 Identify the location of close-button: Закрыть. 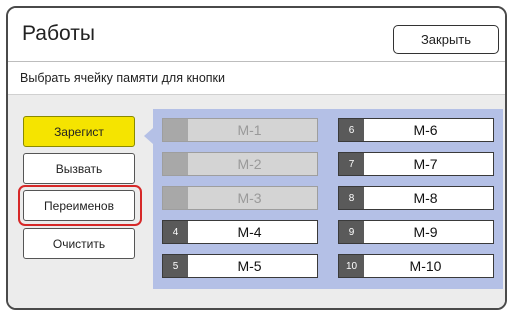
(446, 39).